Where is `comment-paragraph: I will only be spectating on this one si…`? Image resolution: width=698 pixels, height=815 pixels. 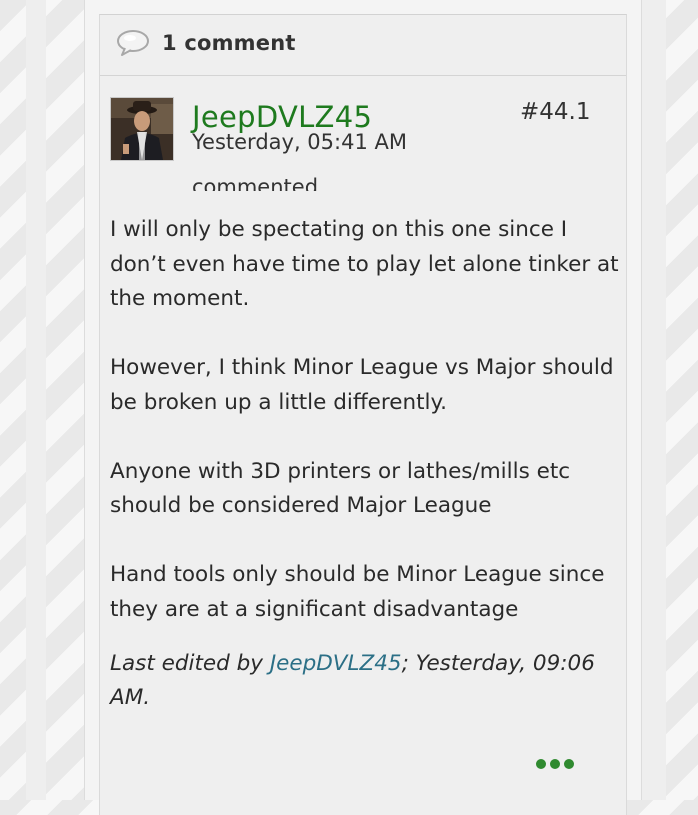
comment-paragraph: I will only be spectating on this one si… is located at coordinates (364, 264).